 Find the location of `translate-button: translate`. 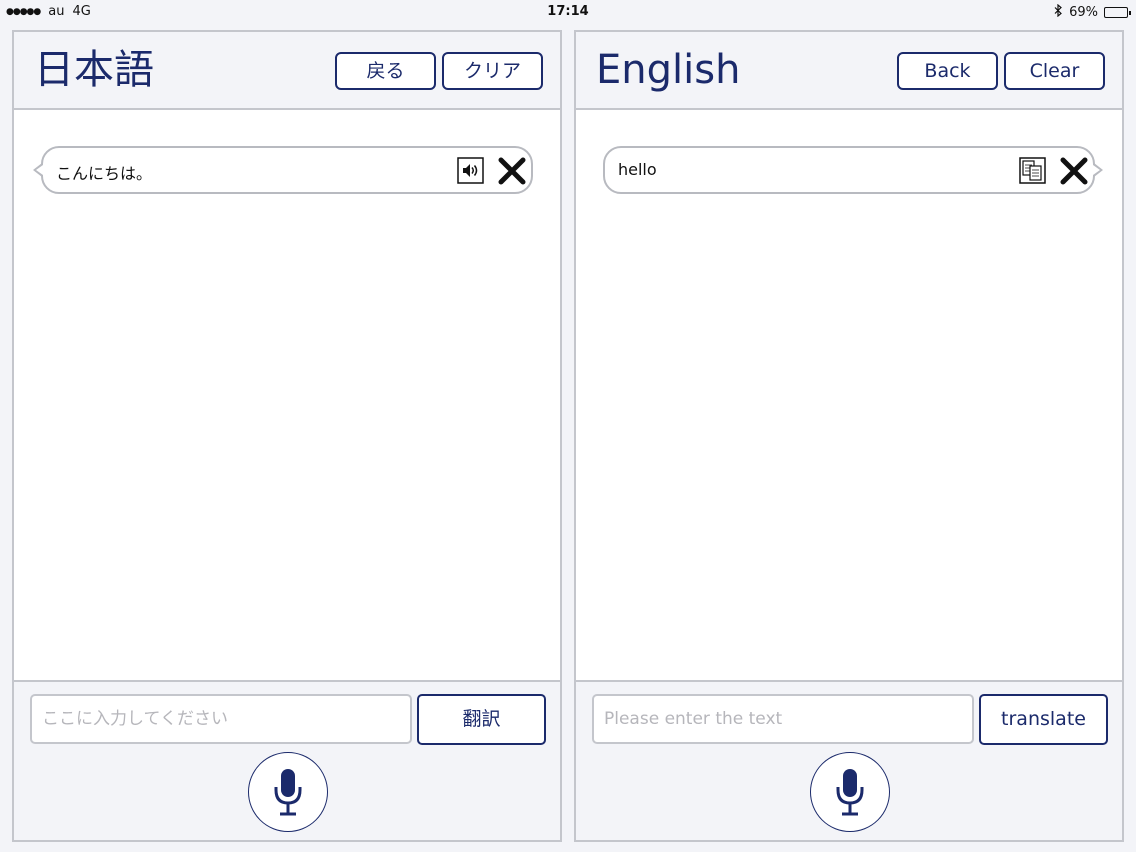

translate-button: translate is located at coordinates (1043, 719).